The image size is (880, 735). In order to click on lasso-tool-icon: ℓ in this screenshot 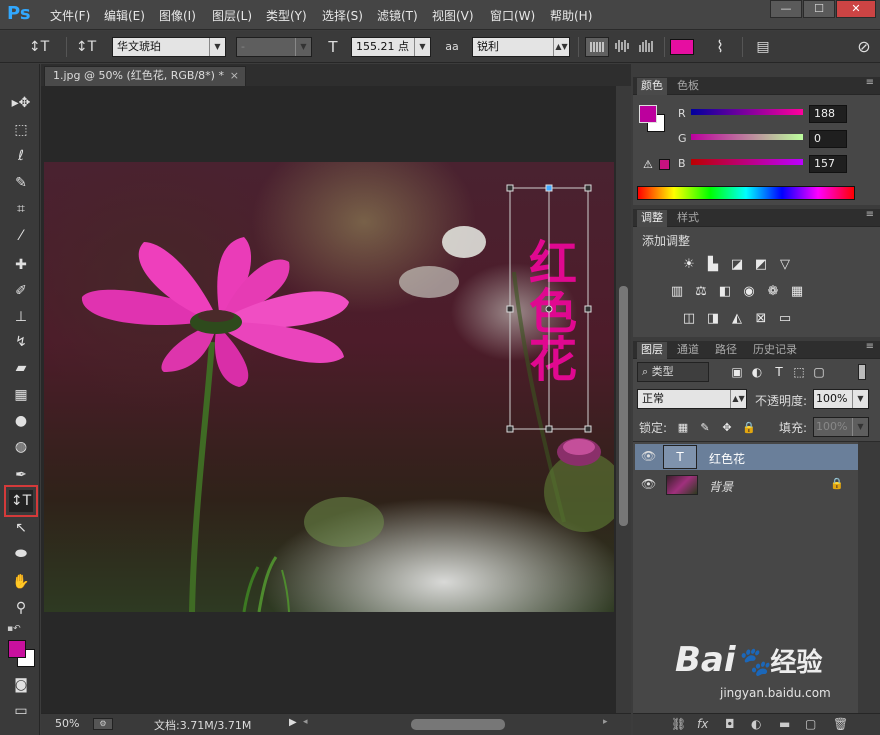, I will do `click(21, 156)`.